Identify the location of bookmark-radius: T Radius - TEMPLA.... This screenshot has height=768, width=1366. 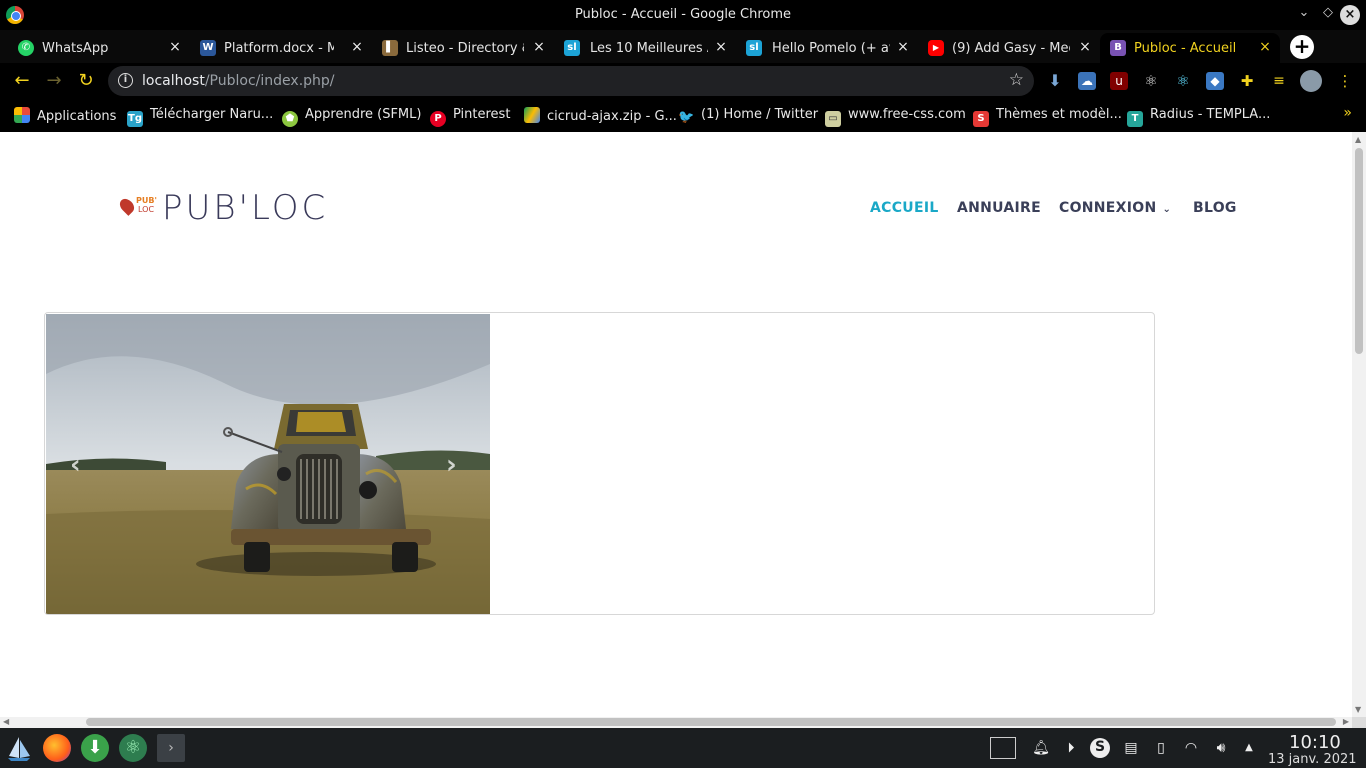
(1199, 117).